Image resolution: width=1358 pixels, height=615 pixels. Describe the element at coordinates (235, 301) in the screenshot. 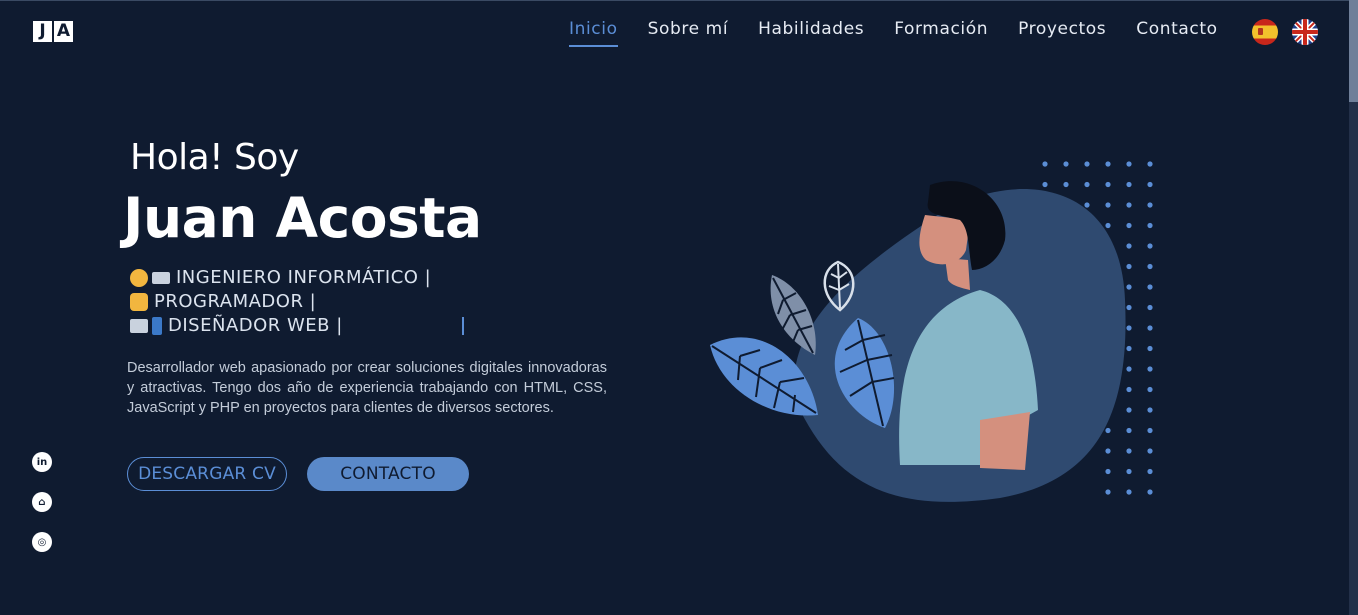

I see `role-text: PROGRAMADOR |` at that location.